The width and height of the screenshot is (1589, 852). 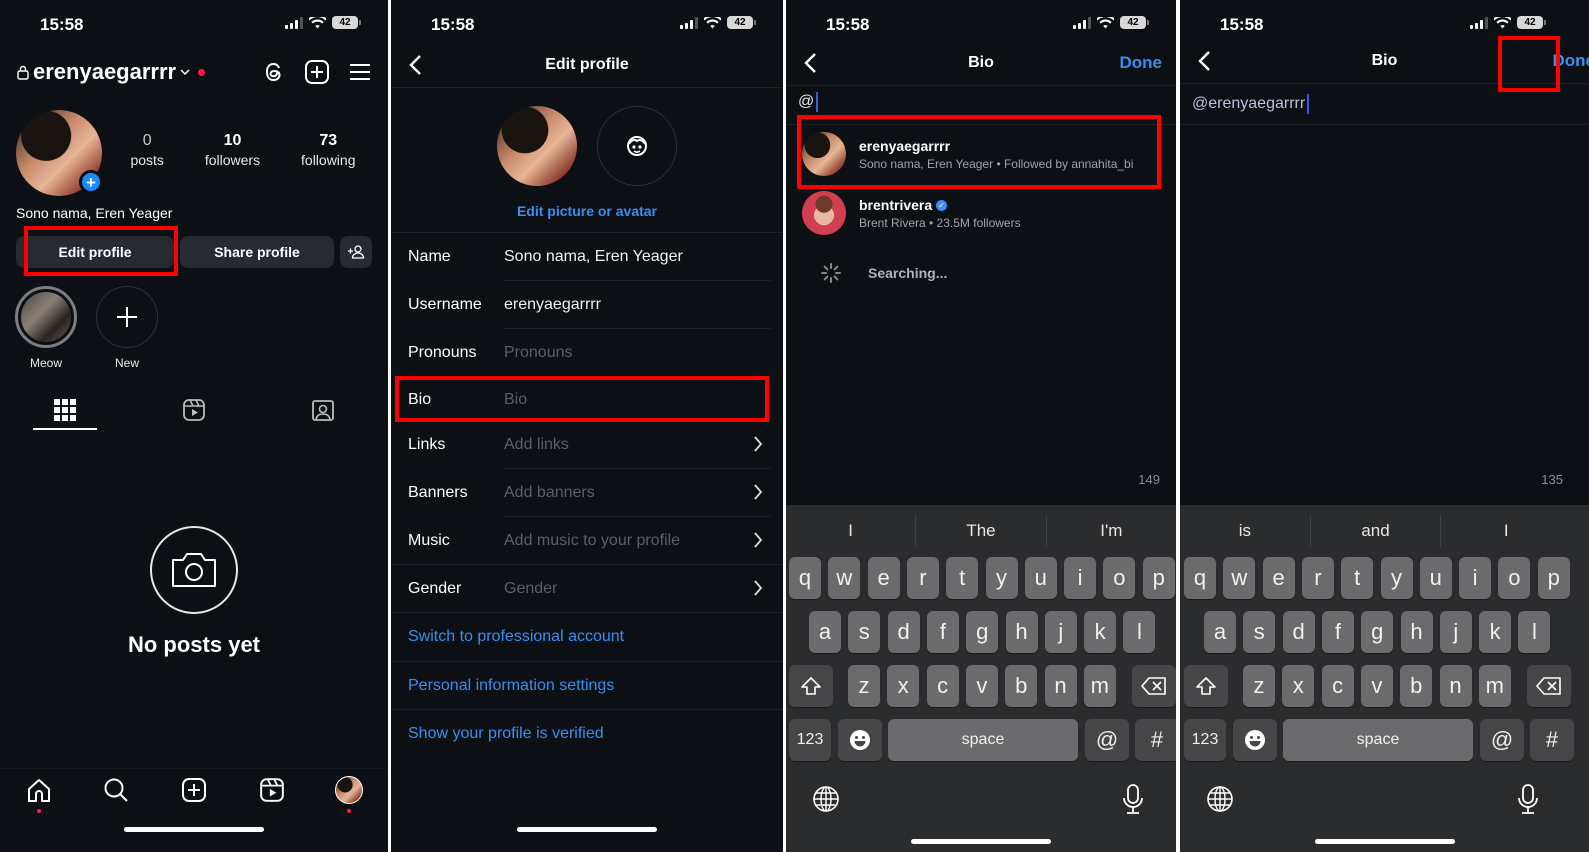 What do you see at coordinates (116, 789) in the screenshot?
I see `nav-search` at bounding box center [116, 789].